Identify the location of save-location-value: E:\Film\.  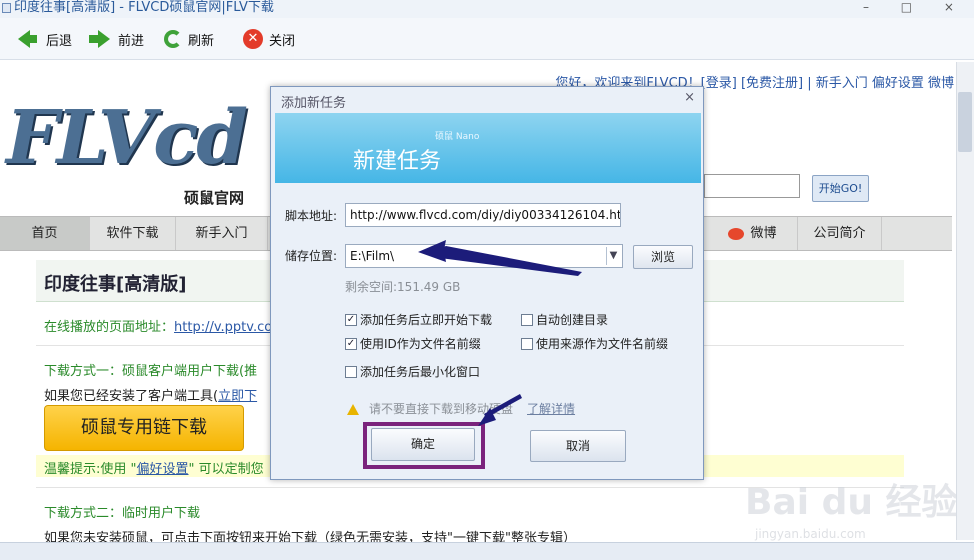
(372, 256).